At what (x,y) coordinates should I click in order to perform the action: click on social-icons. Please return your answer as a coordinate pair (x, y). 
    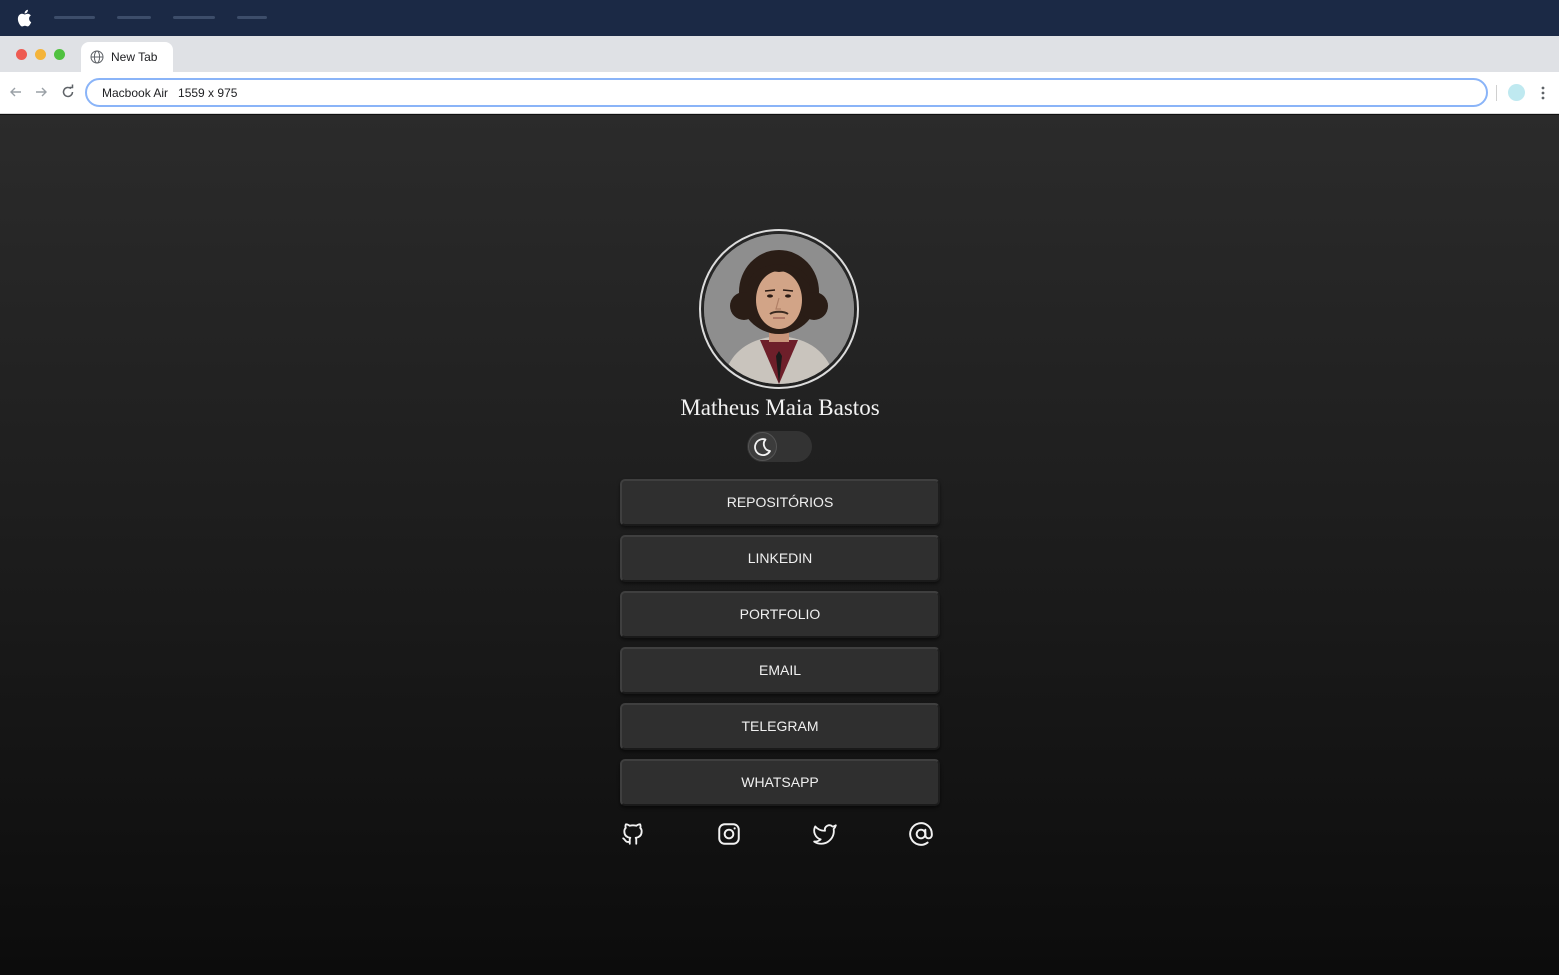
    Looking at the image, I should click on (780, 835).